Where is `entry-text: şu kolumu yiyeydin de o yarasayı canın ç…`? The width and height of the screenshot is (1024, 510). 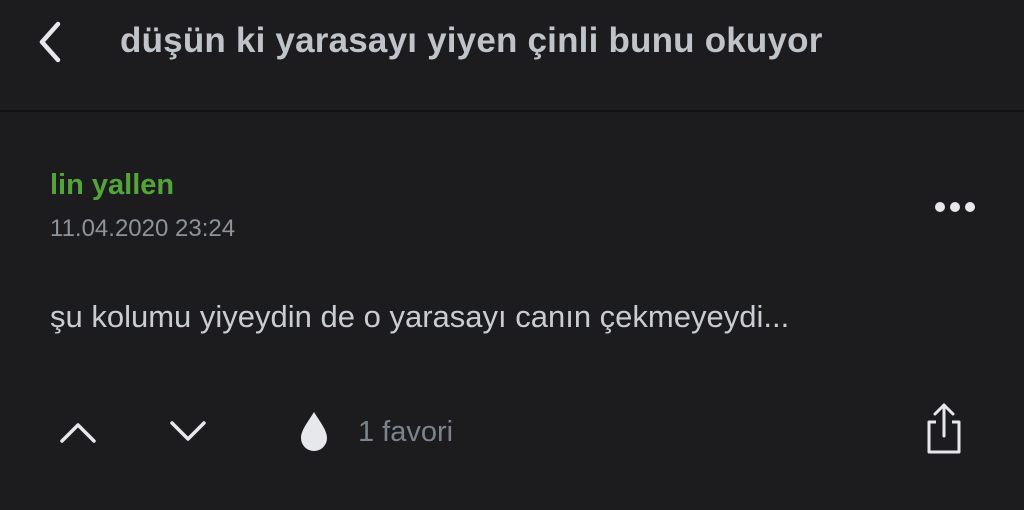 entry-text: şu kolumu yiyeydin de o yarasayı canın ç… is located at coordinates (420, 316).